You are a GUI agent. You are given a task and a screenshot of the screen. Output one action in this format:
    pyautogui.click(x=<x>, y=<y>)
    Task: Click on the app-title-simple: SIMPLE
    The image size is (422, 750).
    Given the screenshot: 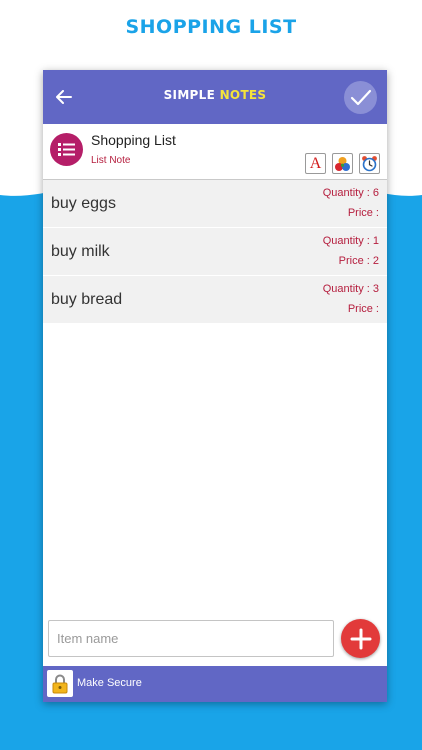 What is the action you would take?
    pyautogui.click(x=189, y=95)
    